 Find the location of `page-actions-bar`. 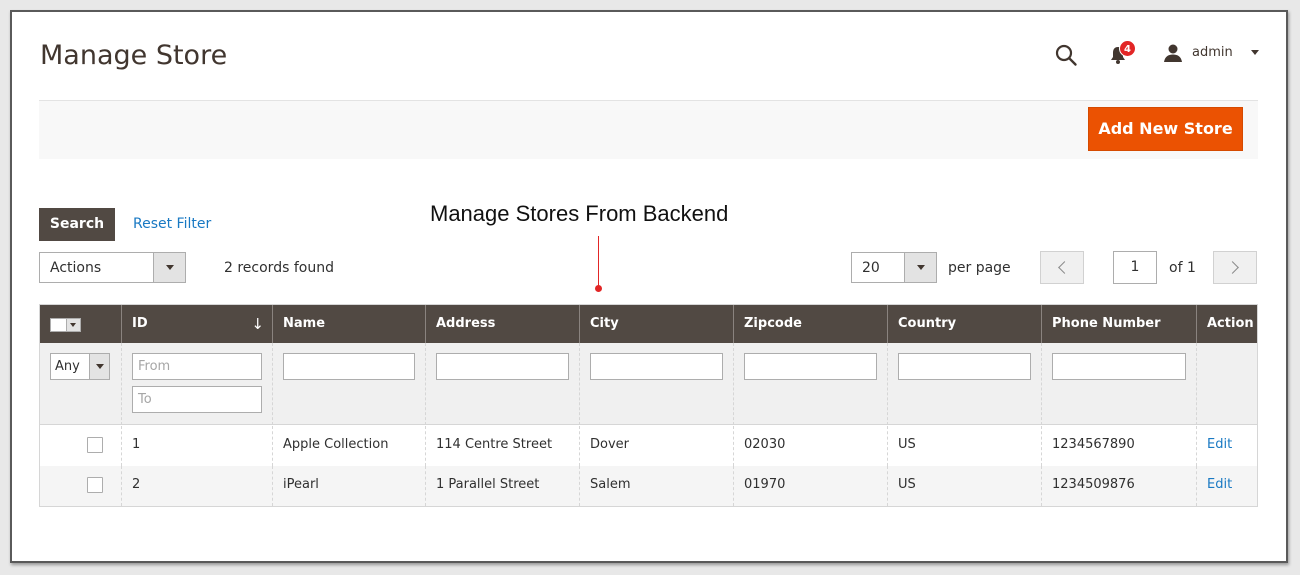

page-actions-bar is located at coordinates (648, 129).